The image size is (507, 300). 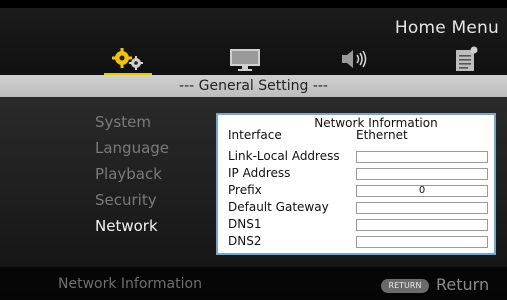 What do you see at coordinates (405, 286) in the screenshot?
I see `return-button-badge: RETURN` at bounding box center [405, 286].